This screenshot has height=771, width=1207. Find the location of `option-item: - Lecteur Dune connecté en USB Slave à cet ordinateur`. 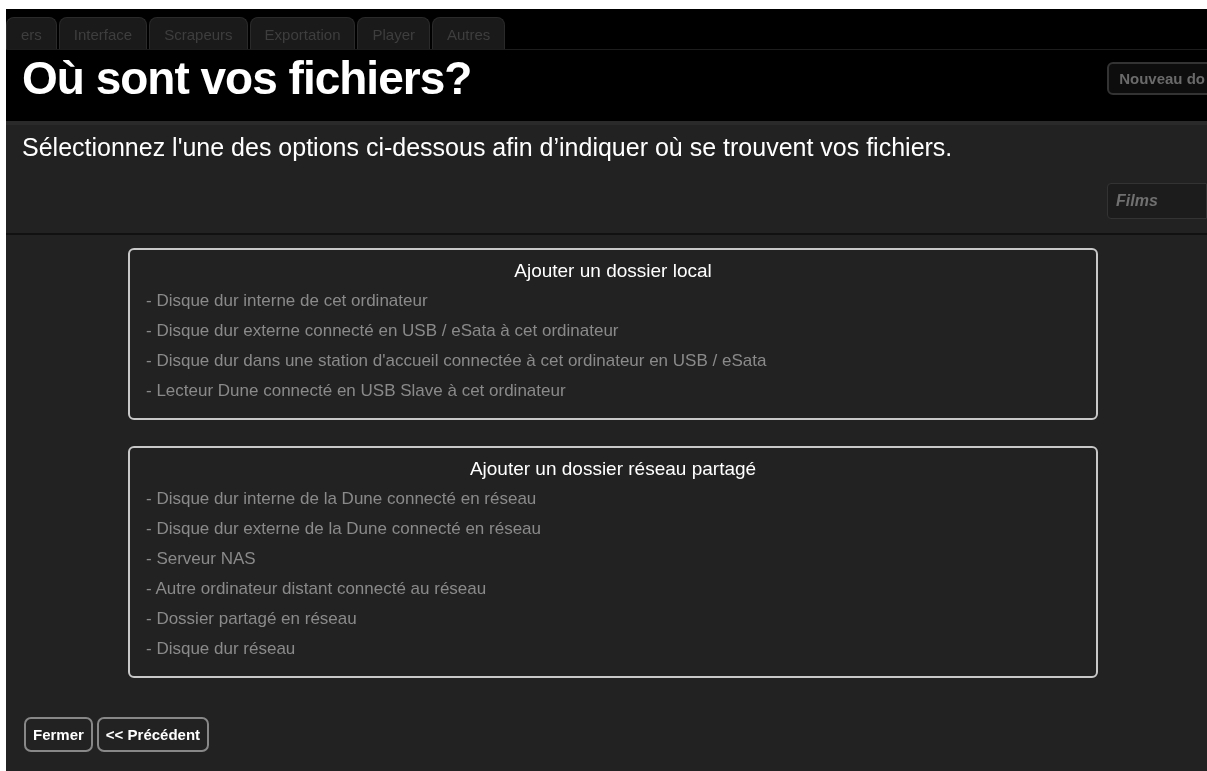

option-item: - Lecteur Dune connecté en USB Slave à cet ordinateur is located at coordinates (356, 391).